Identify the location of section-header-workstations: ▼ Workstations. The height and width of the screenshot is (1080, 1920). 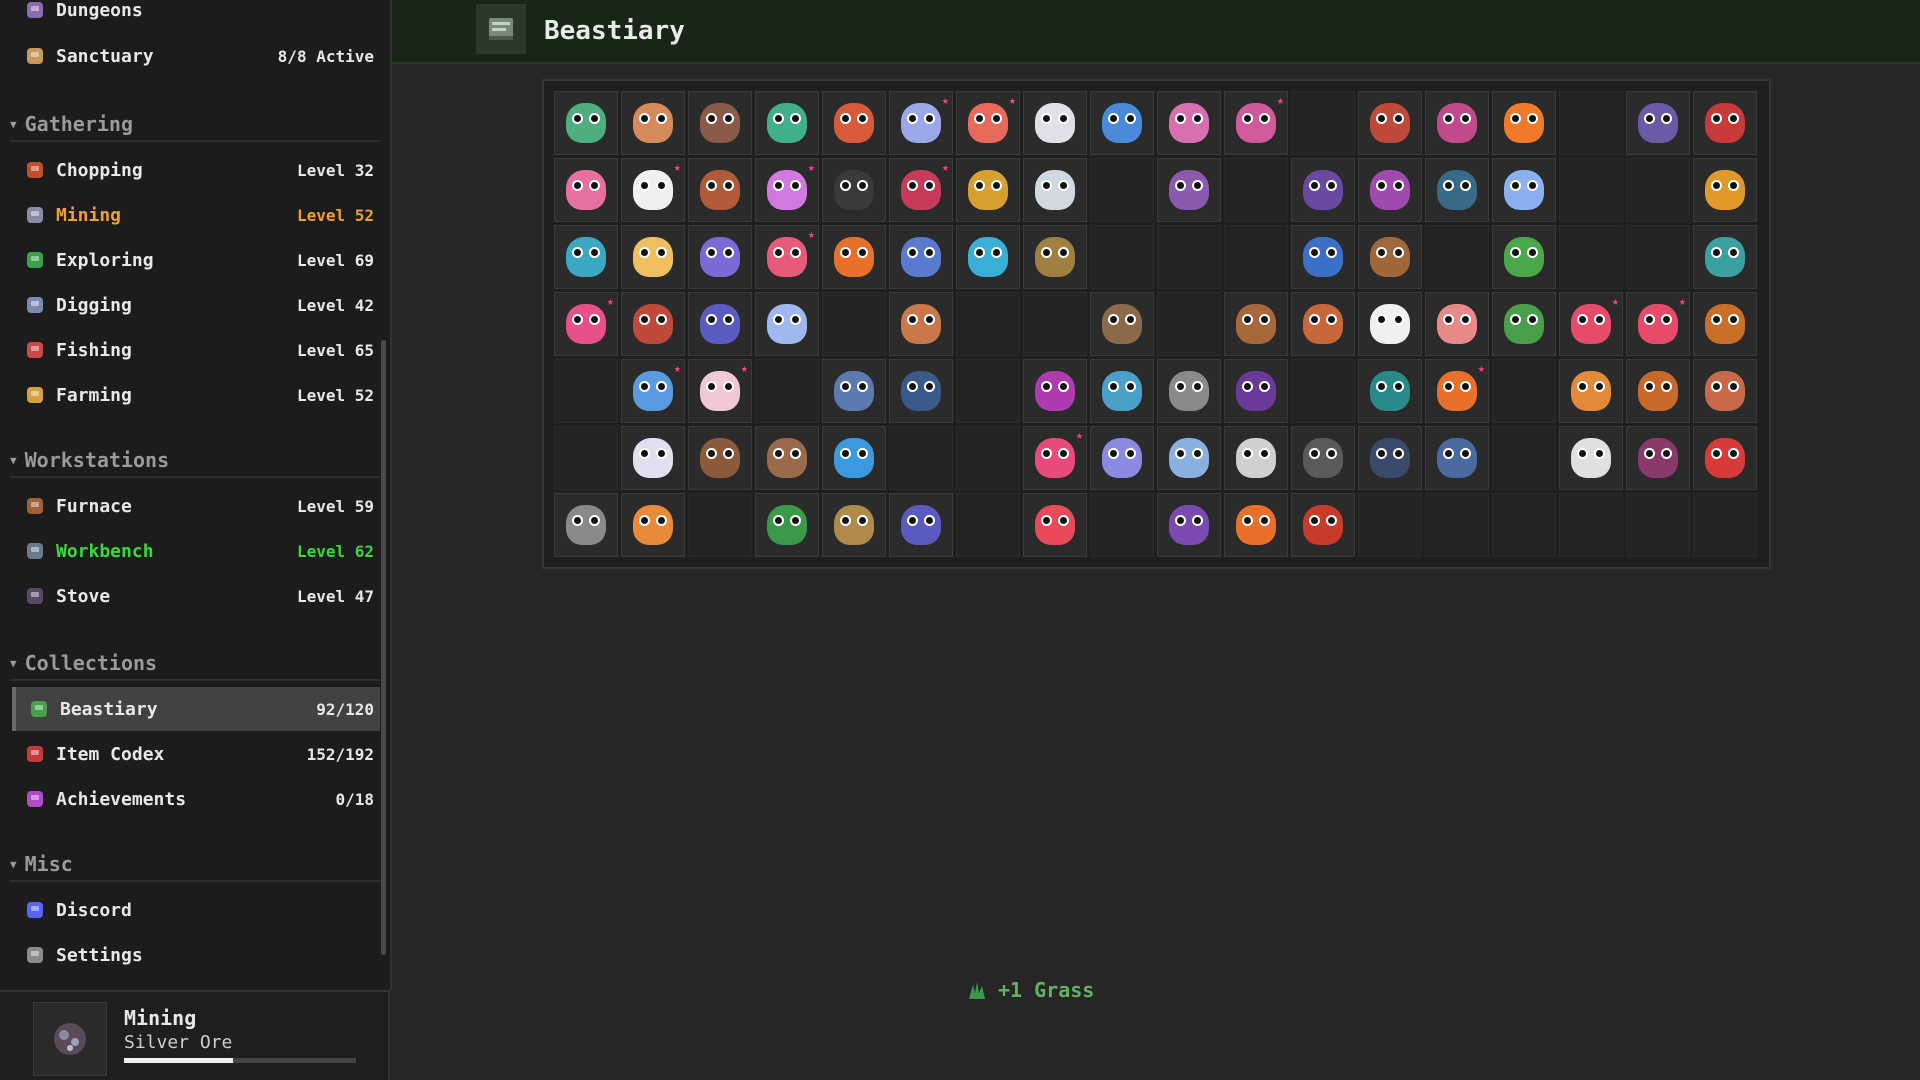
(195, 461).